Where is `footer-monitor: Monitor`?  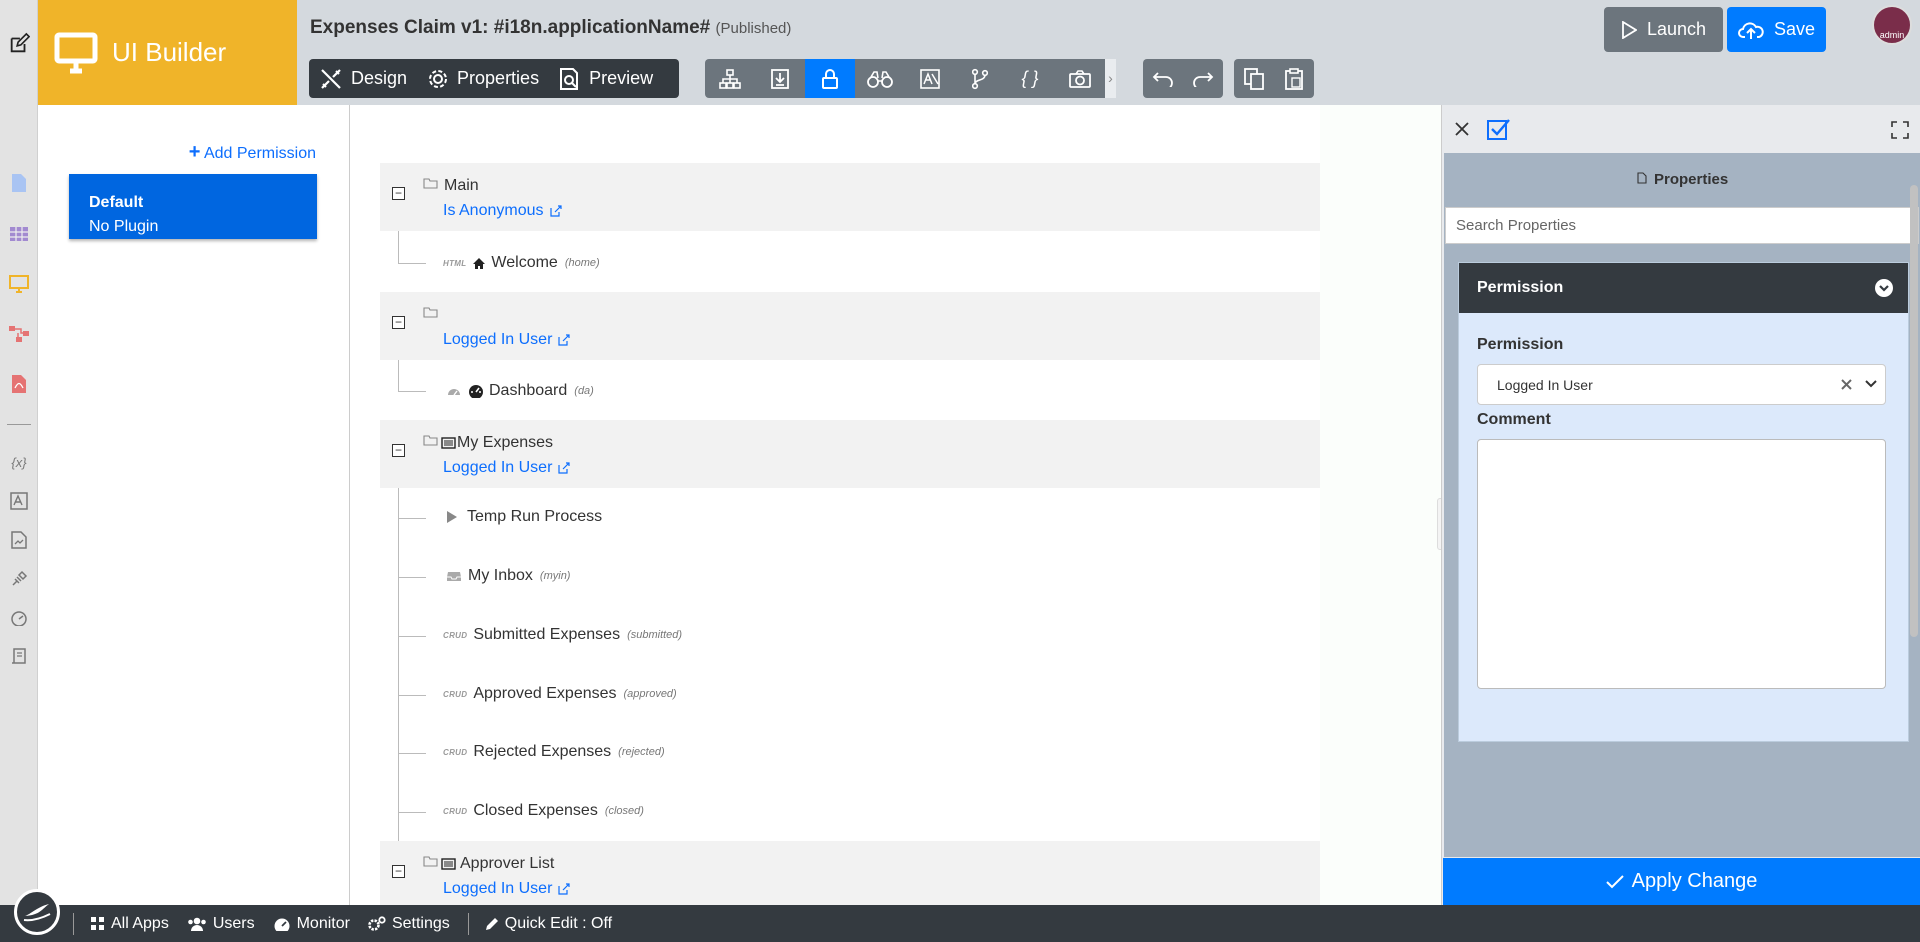
footer-monitor: Monitor is located at coordinates (311, 924).